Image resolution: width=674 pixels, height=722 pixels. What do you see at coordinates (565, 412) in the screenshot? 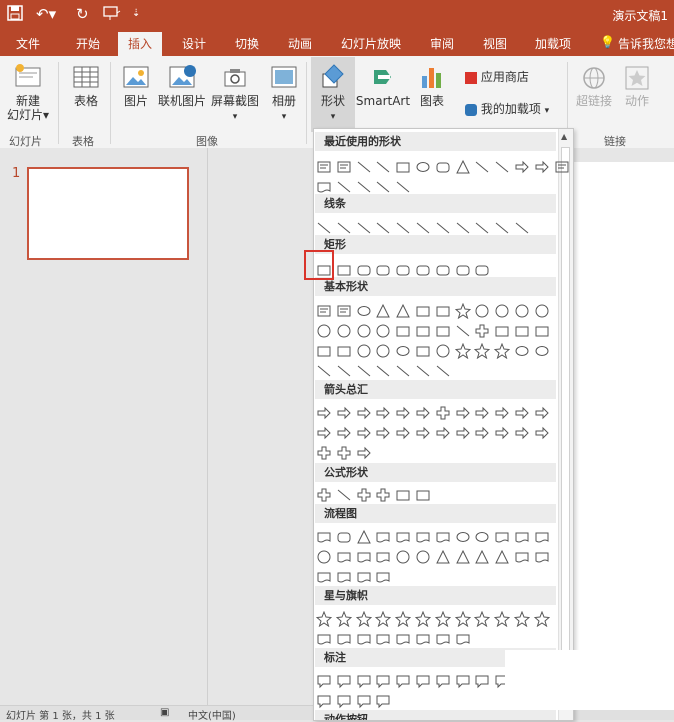
I see `scroll-thumb` at bounding box center [565, 412].